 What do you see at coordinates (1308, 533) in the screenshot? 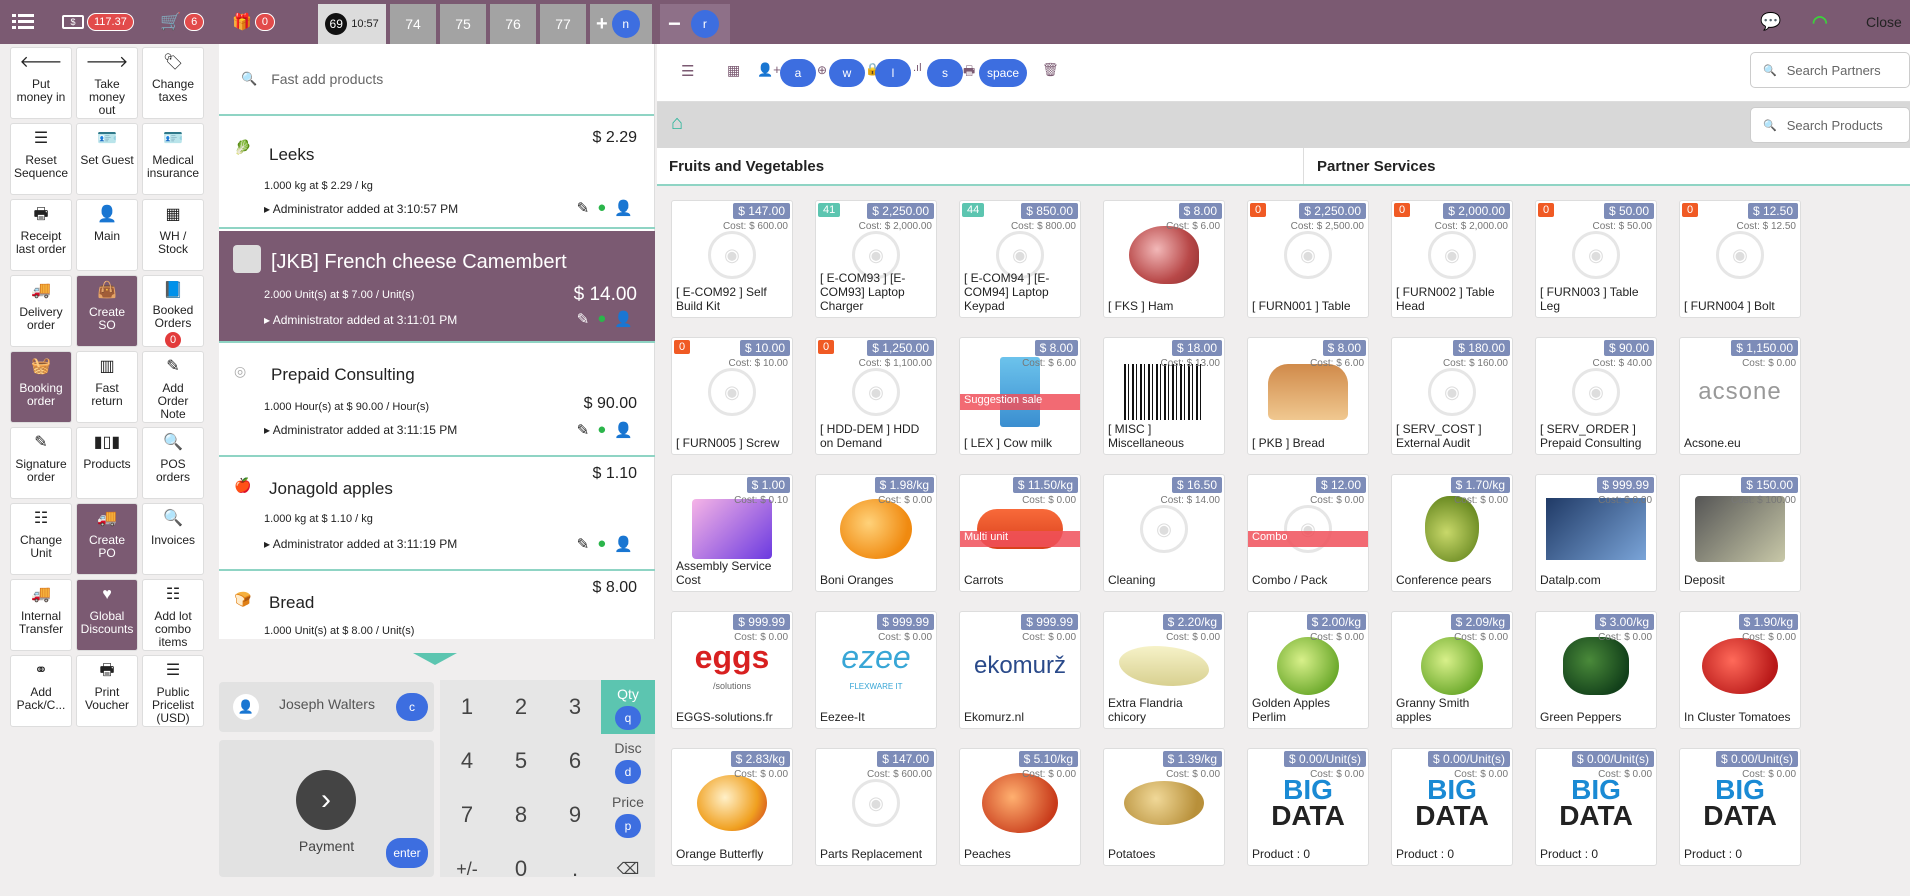
I see `product-card: ◉ Combo $ 12.00 Cost: $ 0.00 Combo / Pack` at bounding box center [1308, 533].